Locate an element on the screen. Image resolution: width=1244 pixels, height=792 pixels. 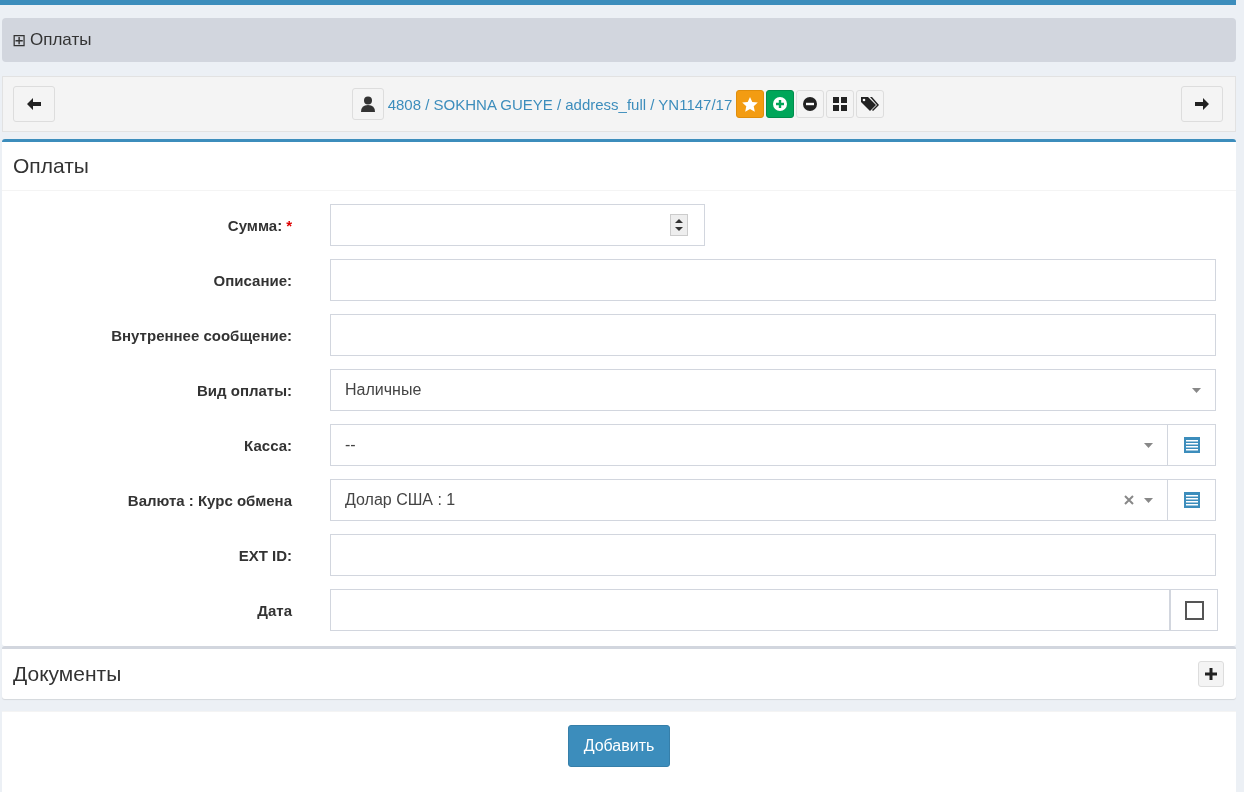
add-button is located at coordinates (780, 104).